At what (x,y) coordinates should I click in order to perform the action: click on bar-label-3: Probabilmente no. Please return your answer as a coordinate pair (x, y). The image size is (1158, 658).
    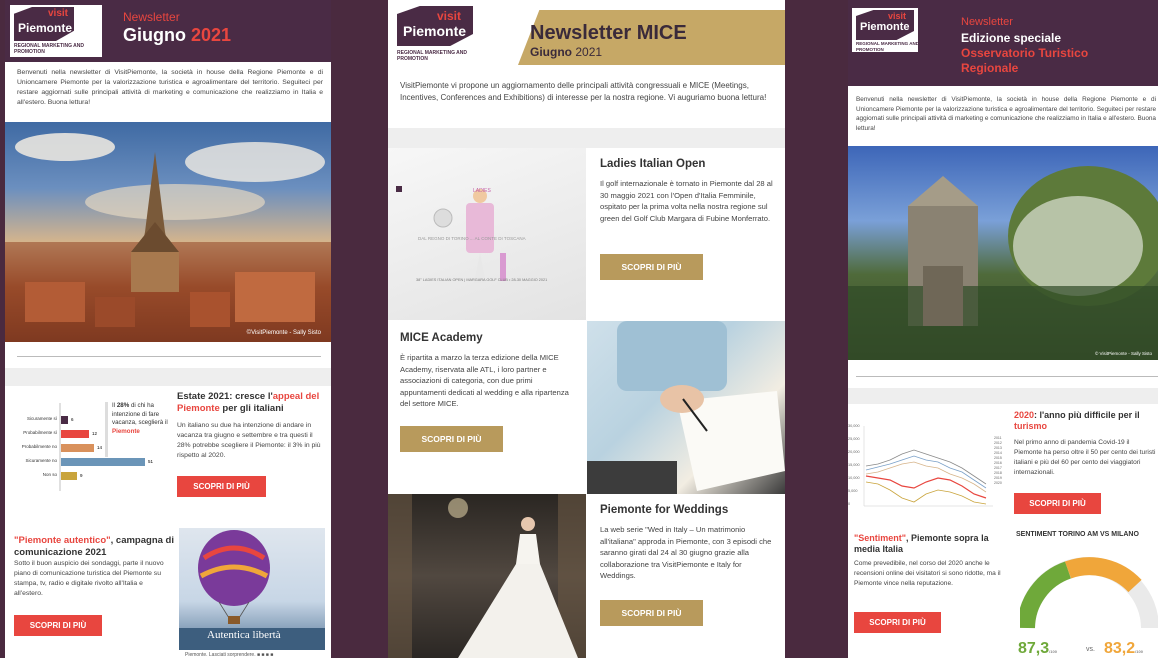
    Looking at the image, I should click on (39, 446).